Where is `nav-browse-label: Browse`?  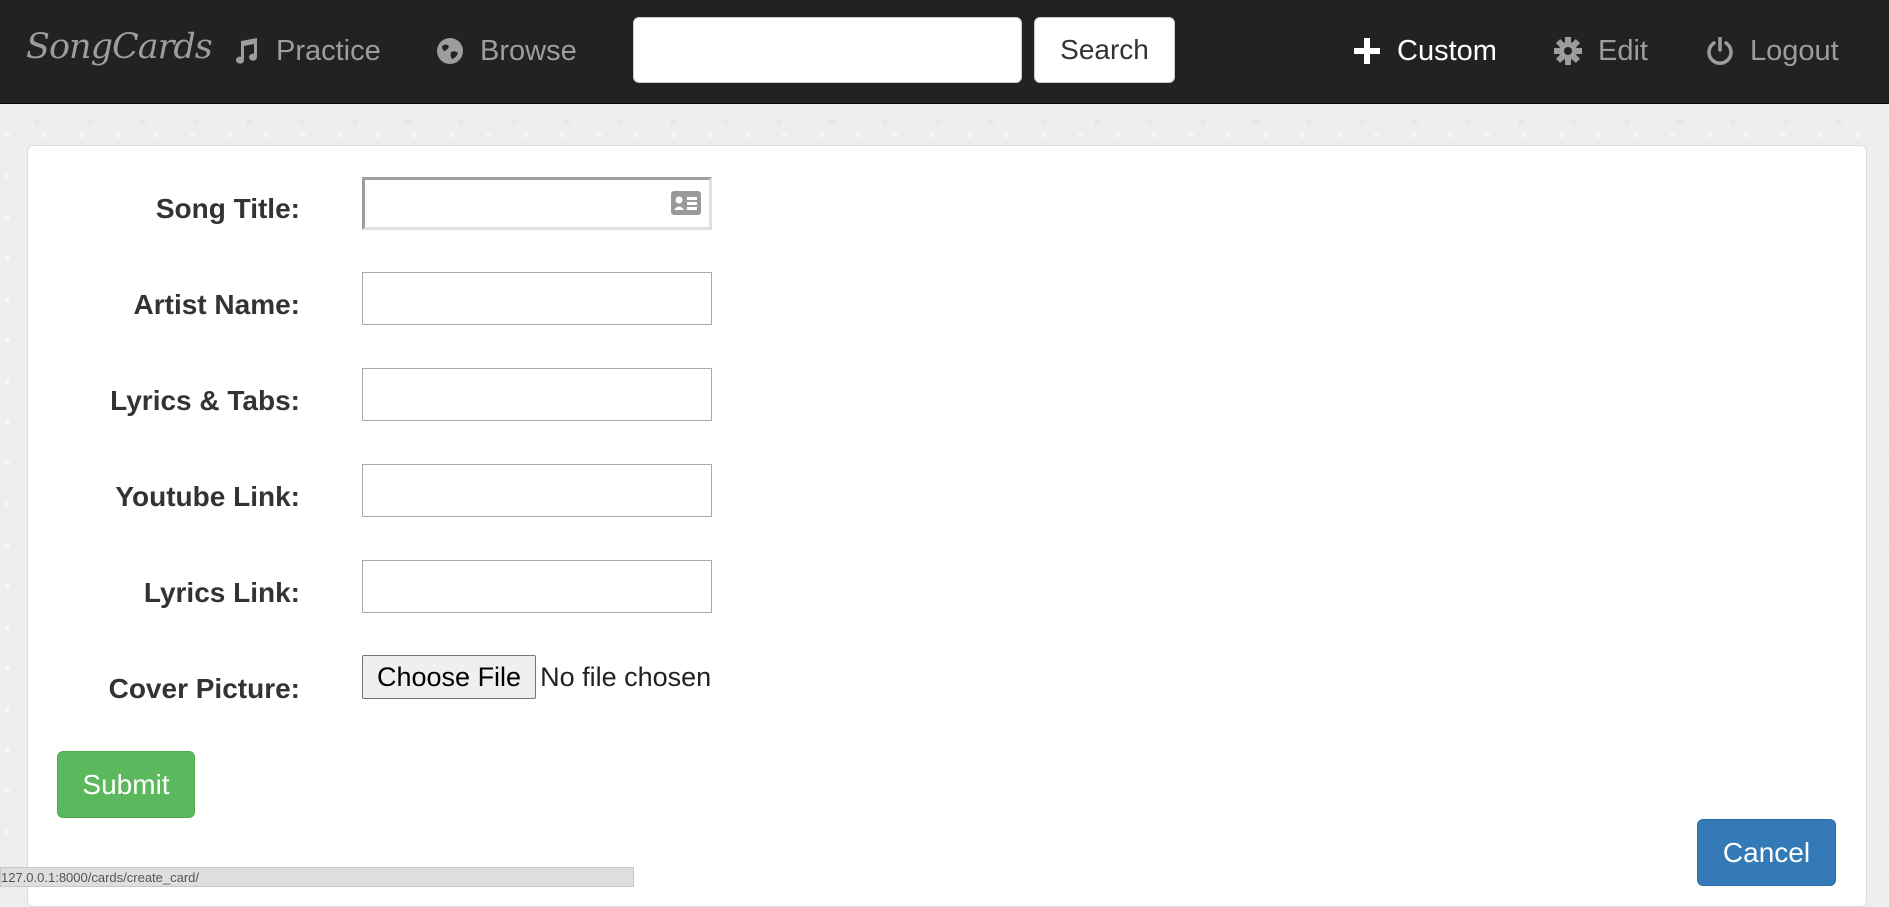 nav-browse-label: Browse is located at coordinates (528, 50).